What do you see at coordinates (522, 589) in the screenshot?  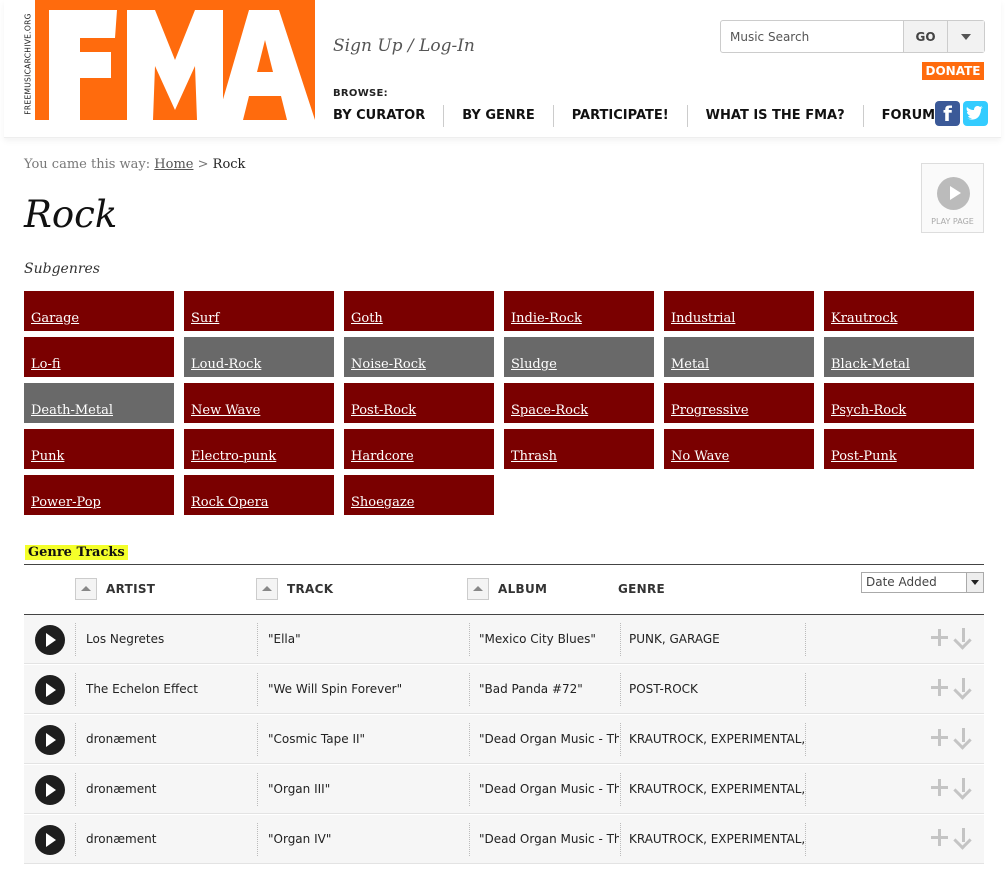 I see `column-album-label: ALBUM` at bounding box center [522, 589].